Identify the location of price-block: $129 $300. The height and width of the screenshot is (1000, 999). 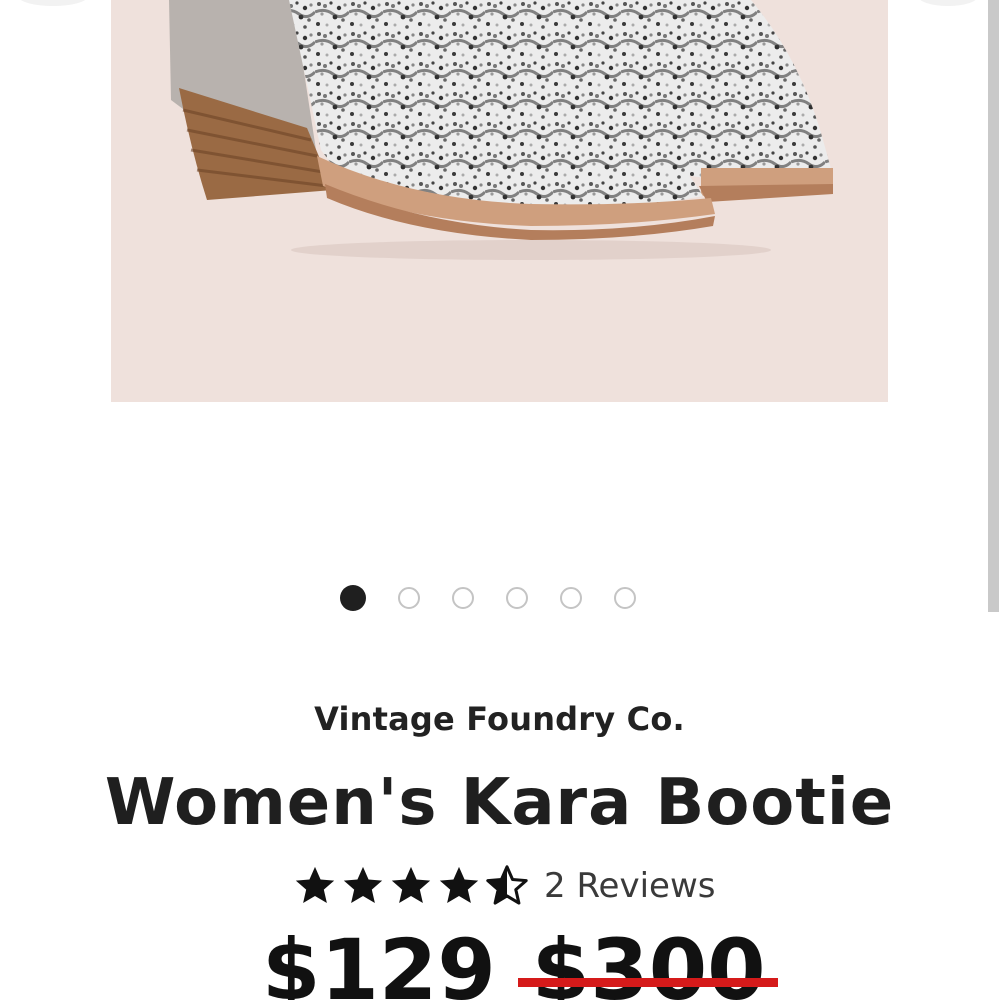
(520, 960).